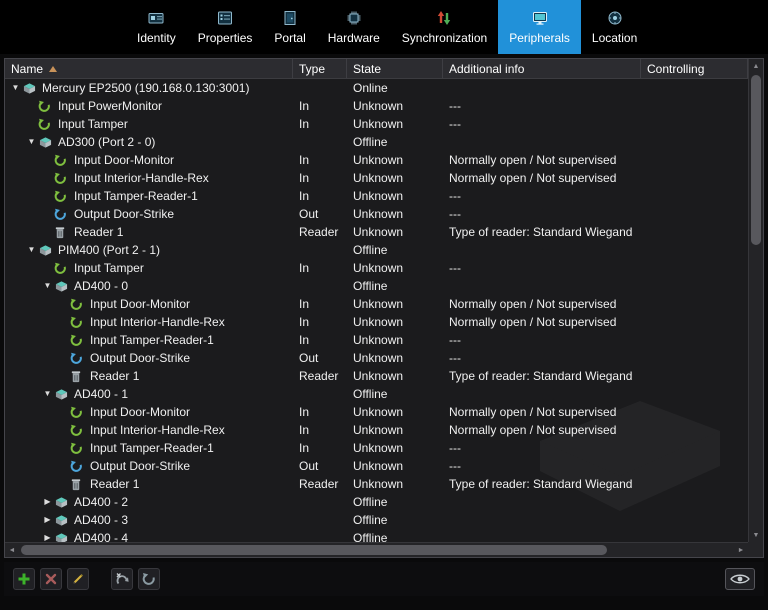  Describe the element at coordinates (149, 88) in the screenshot. I see `row-name-cell: Mercury EP2500 (190.168.0.130:3001)` at that location.